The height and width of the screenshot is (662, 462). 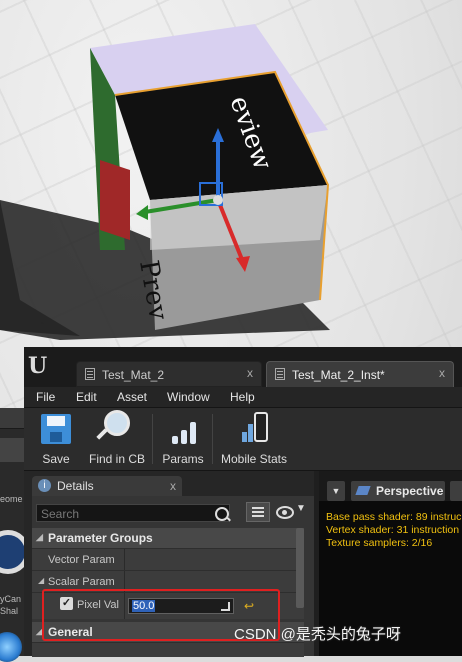 What do you see at coordinates (132, 397) in the screenshot?
I see `menu-asset: Asset` at bounding box center [132, 397].